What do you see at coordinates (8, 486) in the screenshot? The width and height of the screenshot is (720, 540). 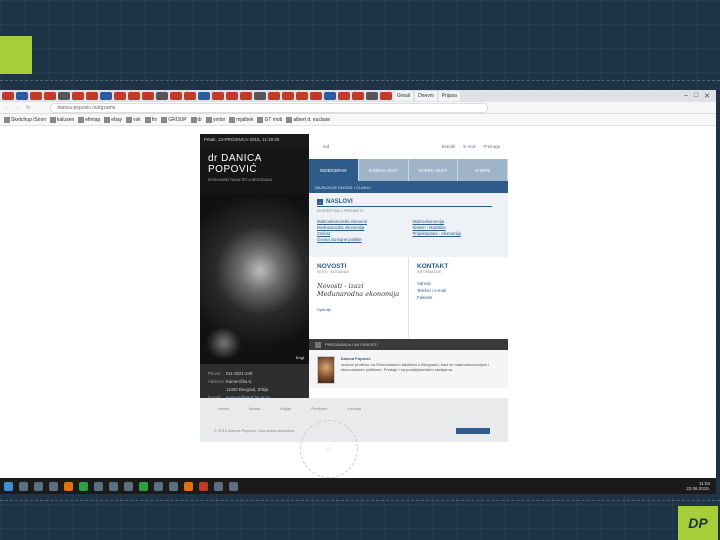 I see `start-icon` at bounding box center [8, 486].